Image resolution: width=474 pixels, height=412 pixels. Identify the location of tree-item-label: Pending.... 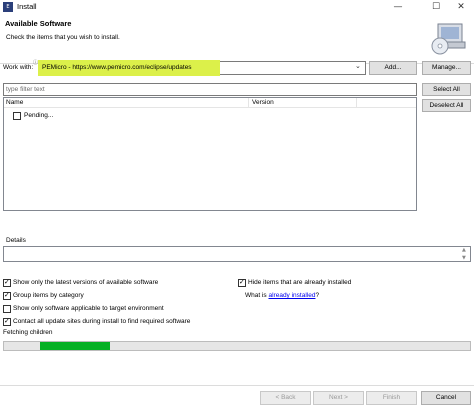
(39, 115).